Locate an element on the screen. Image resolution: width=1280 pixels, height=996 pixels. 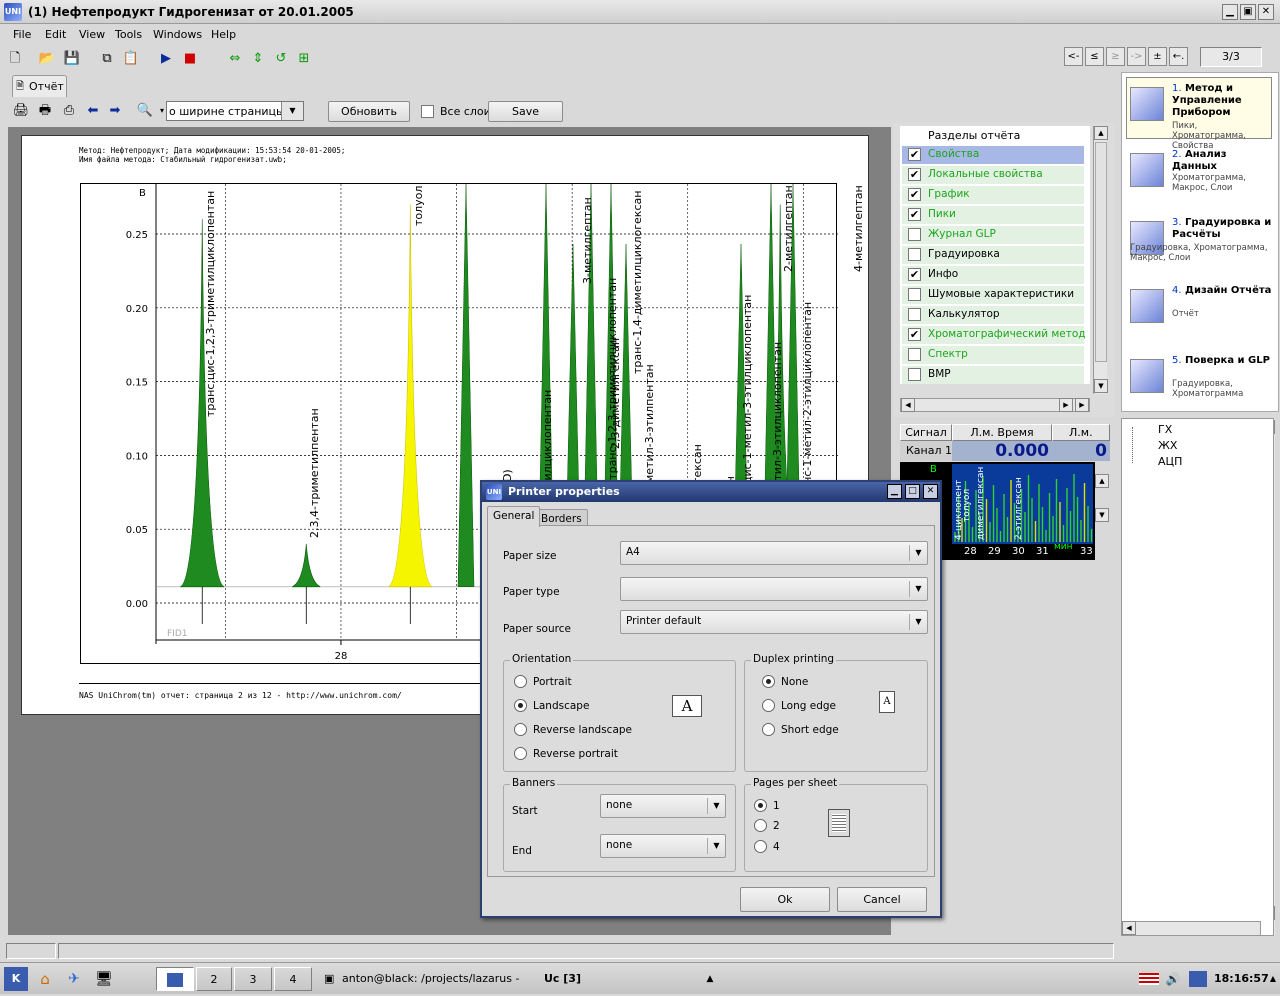
new-file-icon: 🗋 is located at coordinates (15, 59).